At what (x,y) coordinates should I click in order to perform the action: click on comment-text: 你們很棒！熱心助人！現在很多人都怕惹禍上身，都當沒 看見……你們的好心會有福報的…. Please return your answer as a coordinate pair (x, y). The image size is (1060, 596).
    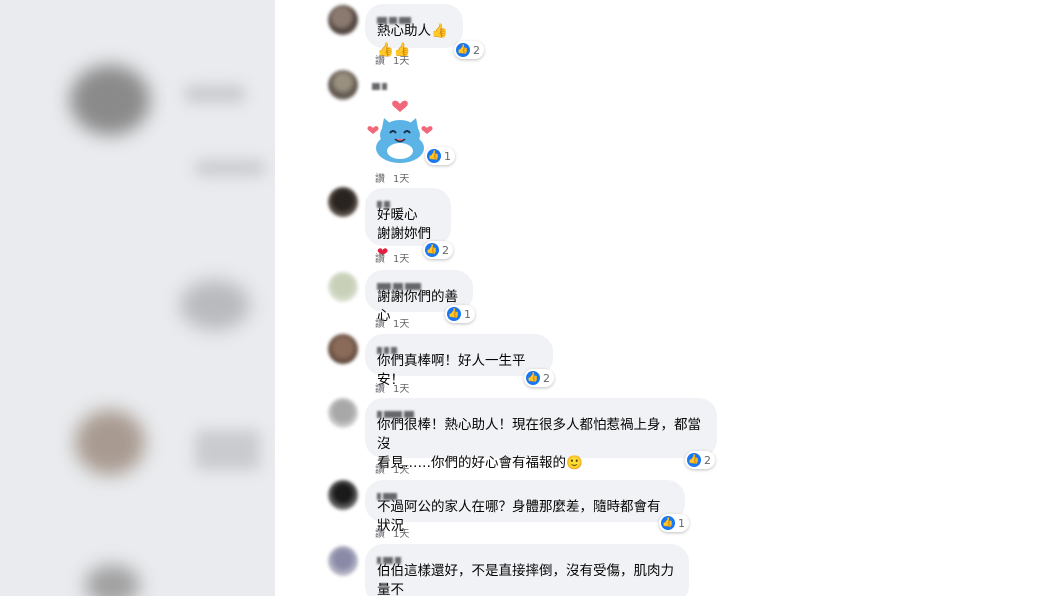
    Looking at the image, I should click on (541, 444).